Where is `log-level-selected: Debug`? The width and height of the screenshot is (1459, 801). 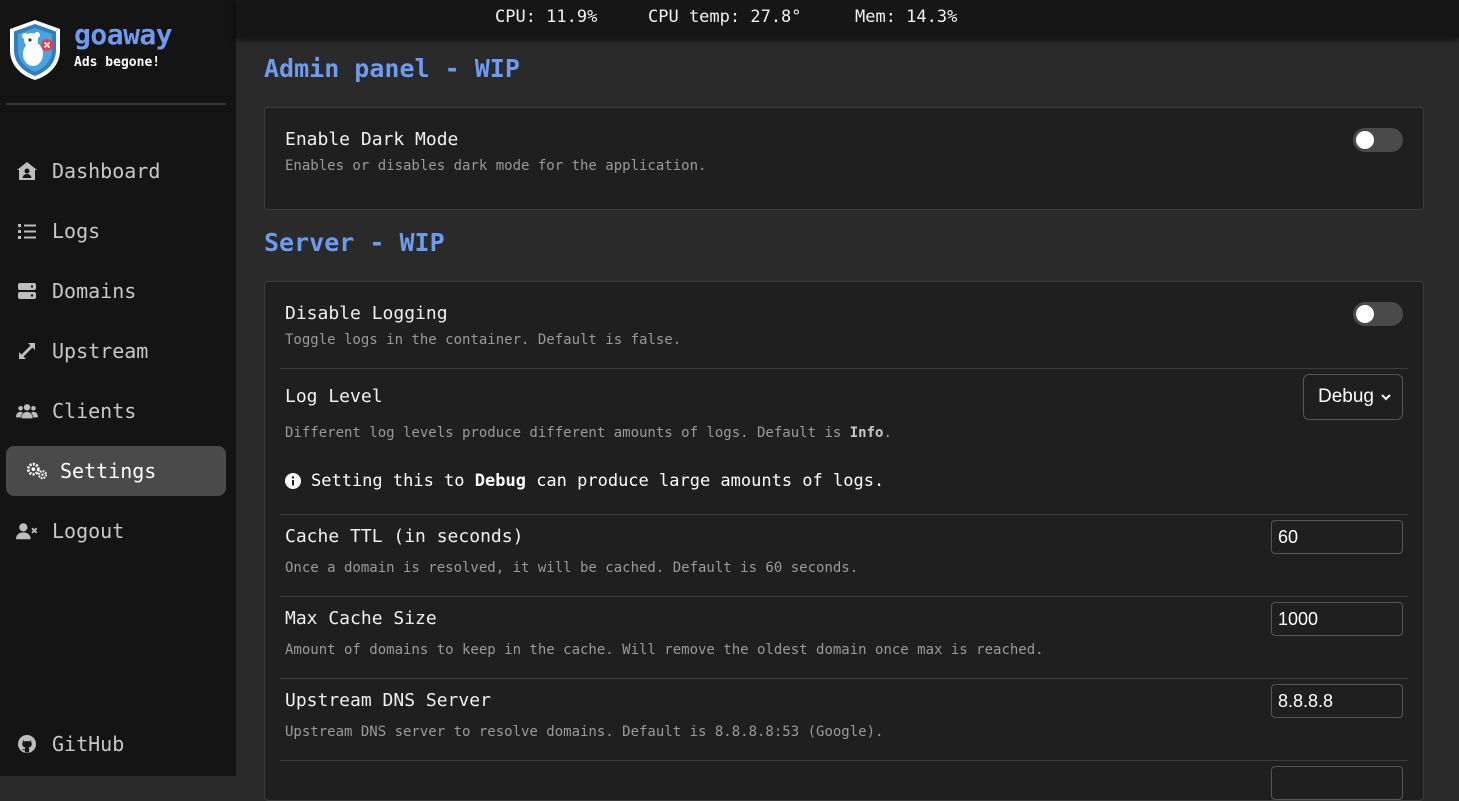 log-level-selected: Debug is located at coordinates (1346, 396).